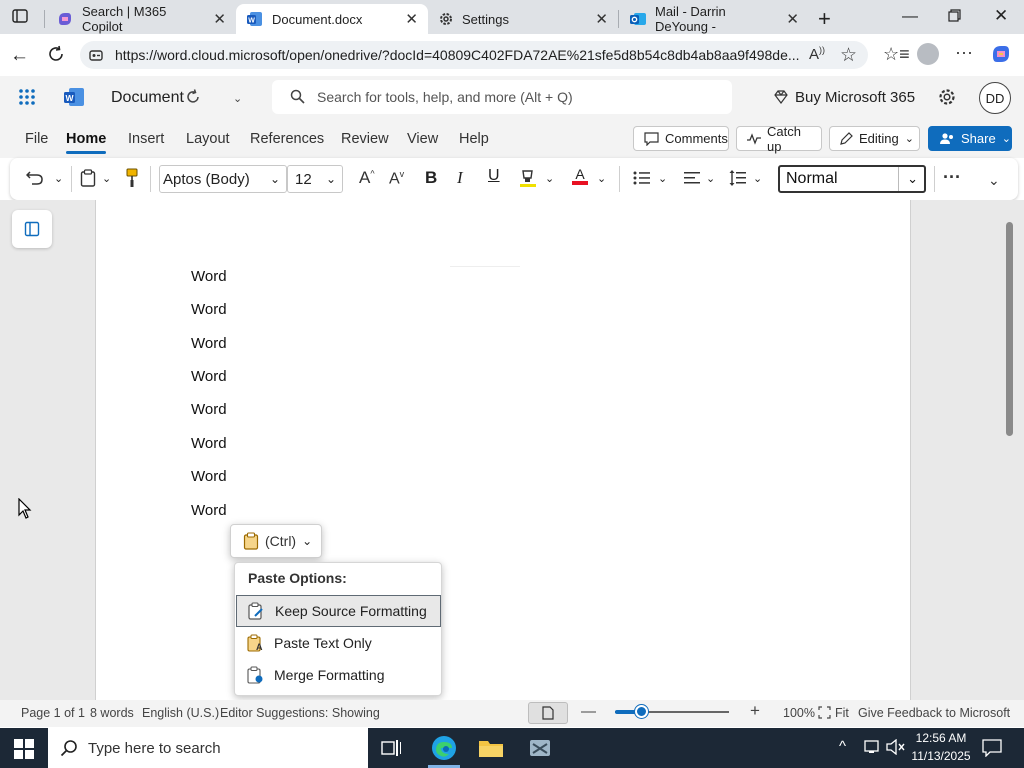 This screenshot has width=1024, height=768. I want to click on favorites-icon: ☆≡, so click(896, 54).